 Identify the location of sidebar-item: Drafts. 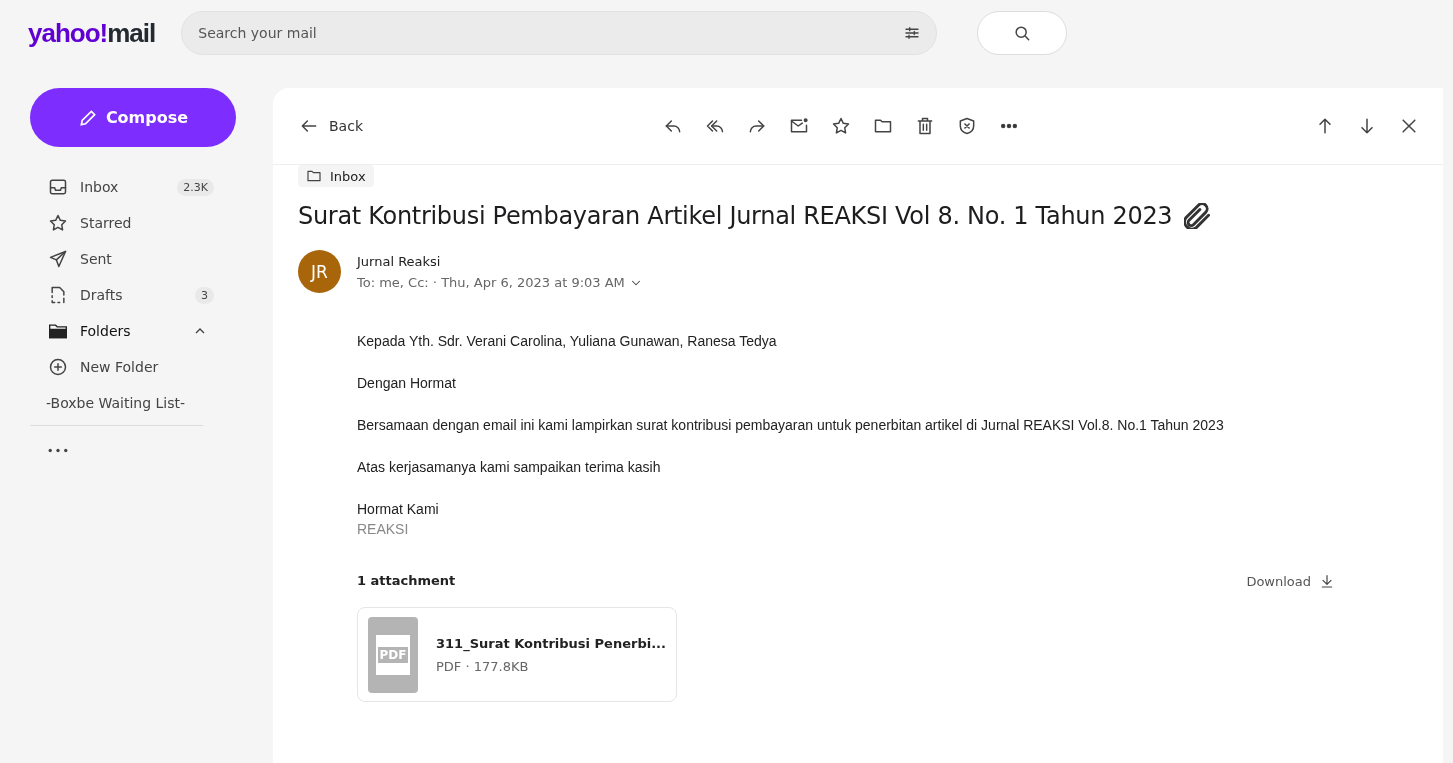
(131, 295).